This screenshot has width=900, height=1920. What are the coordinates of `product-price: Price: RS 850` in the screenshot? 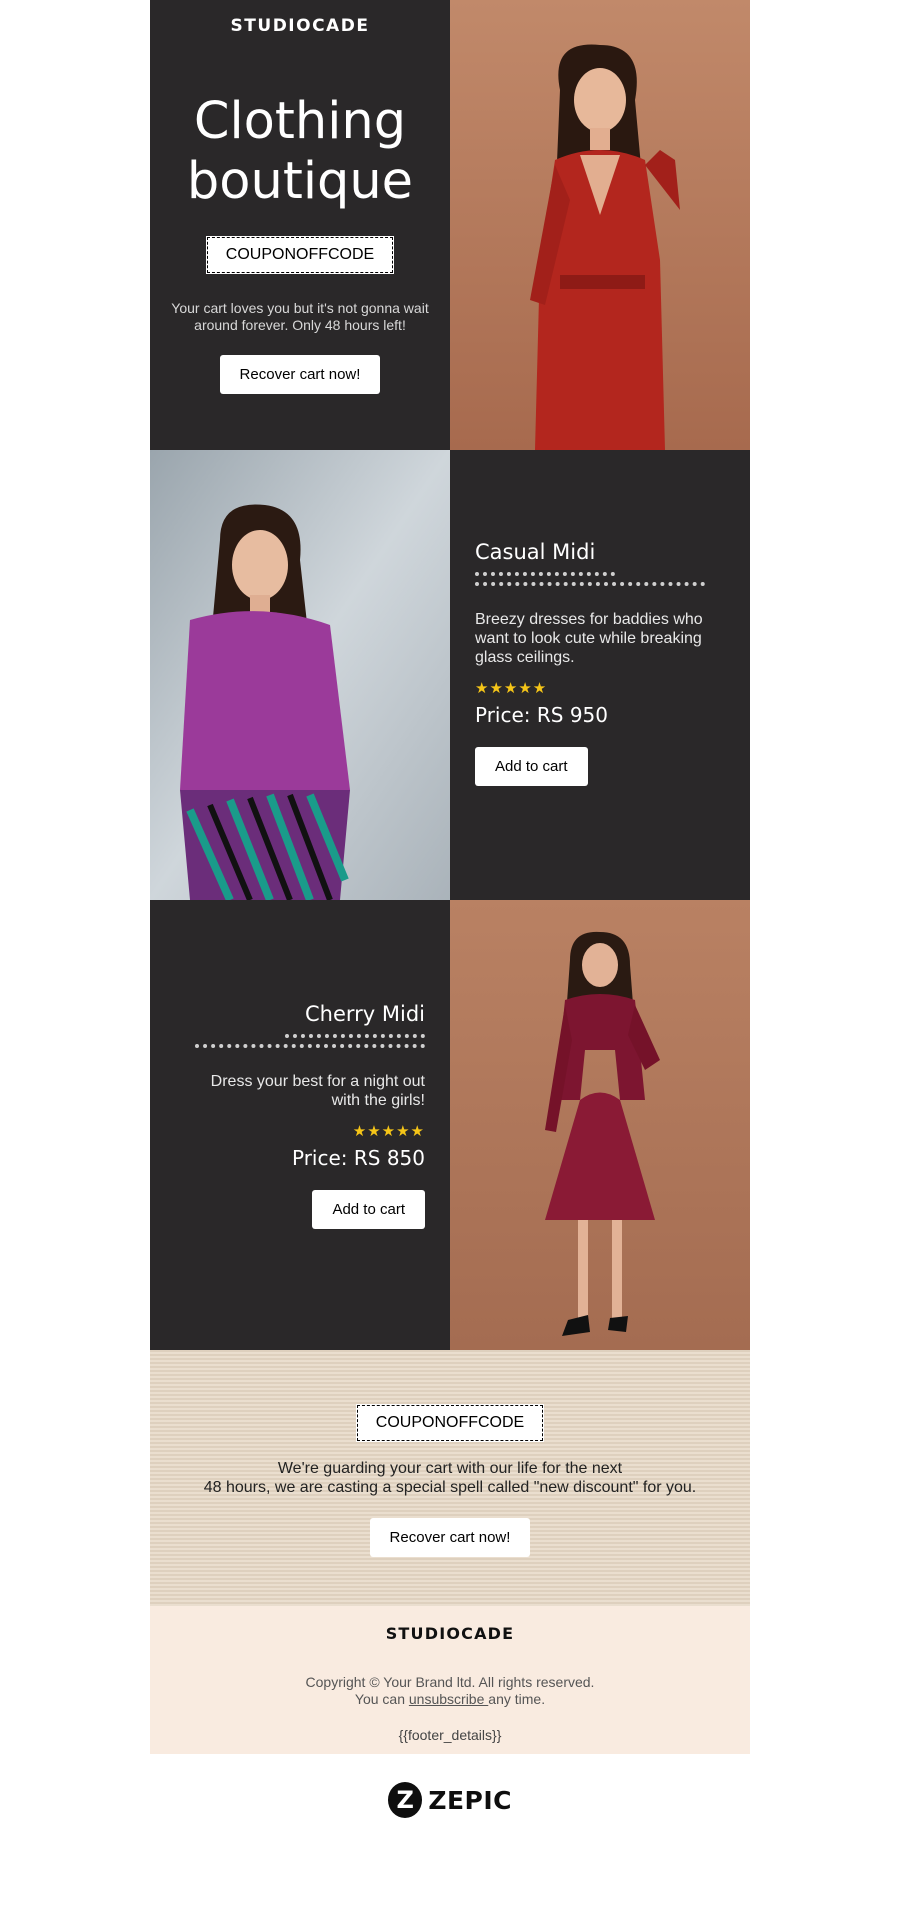 It's located at (358, 1158).